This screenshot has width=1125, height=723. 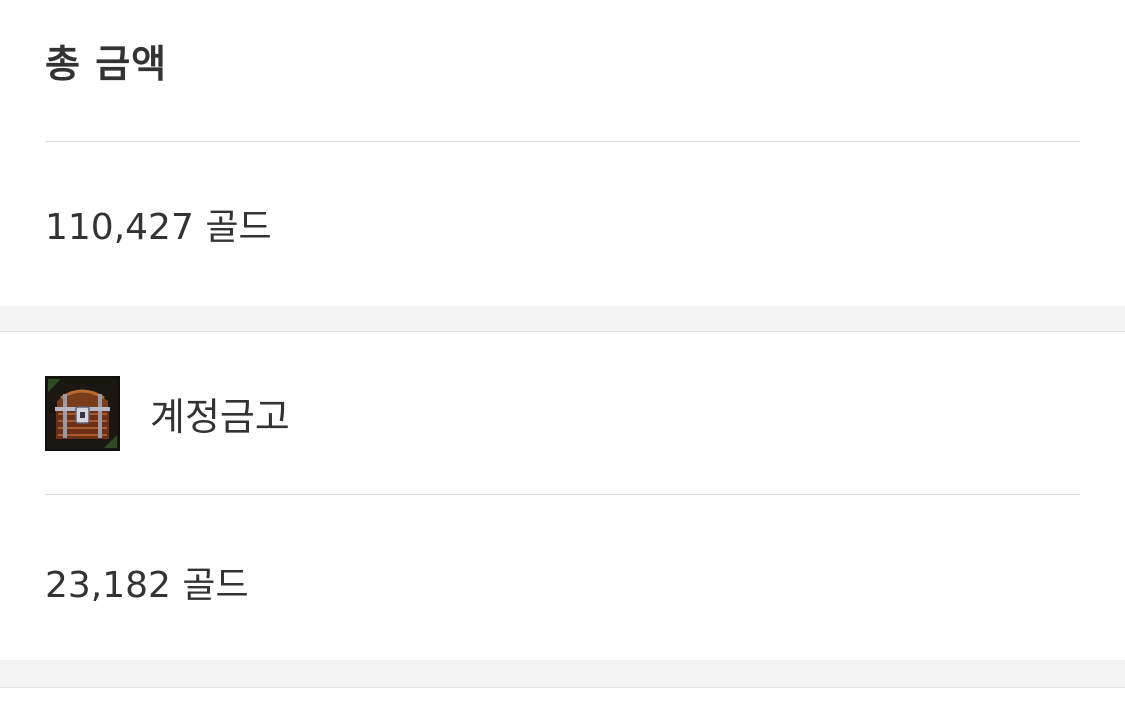 I want to click on account-vault-header: 계정금고, so click(x=562, y=413).